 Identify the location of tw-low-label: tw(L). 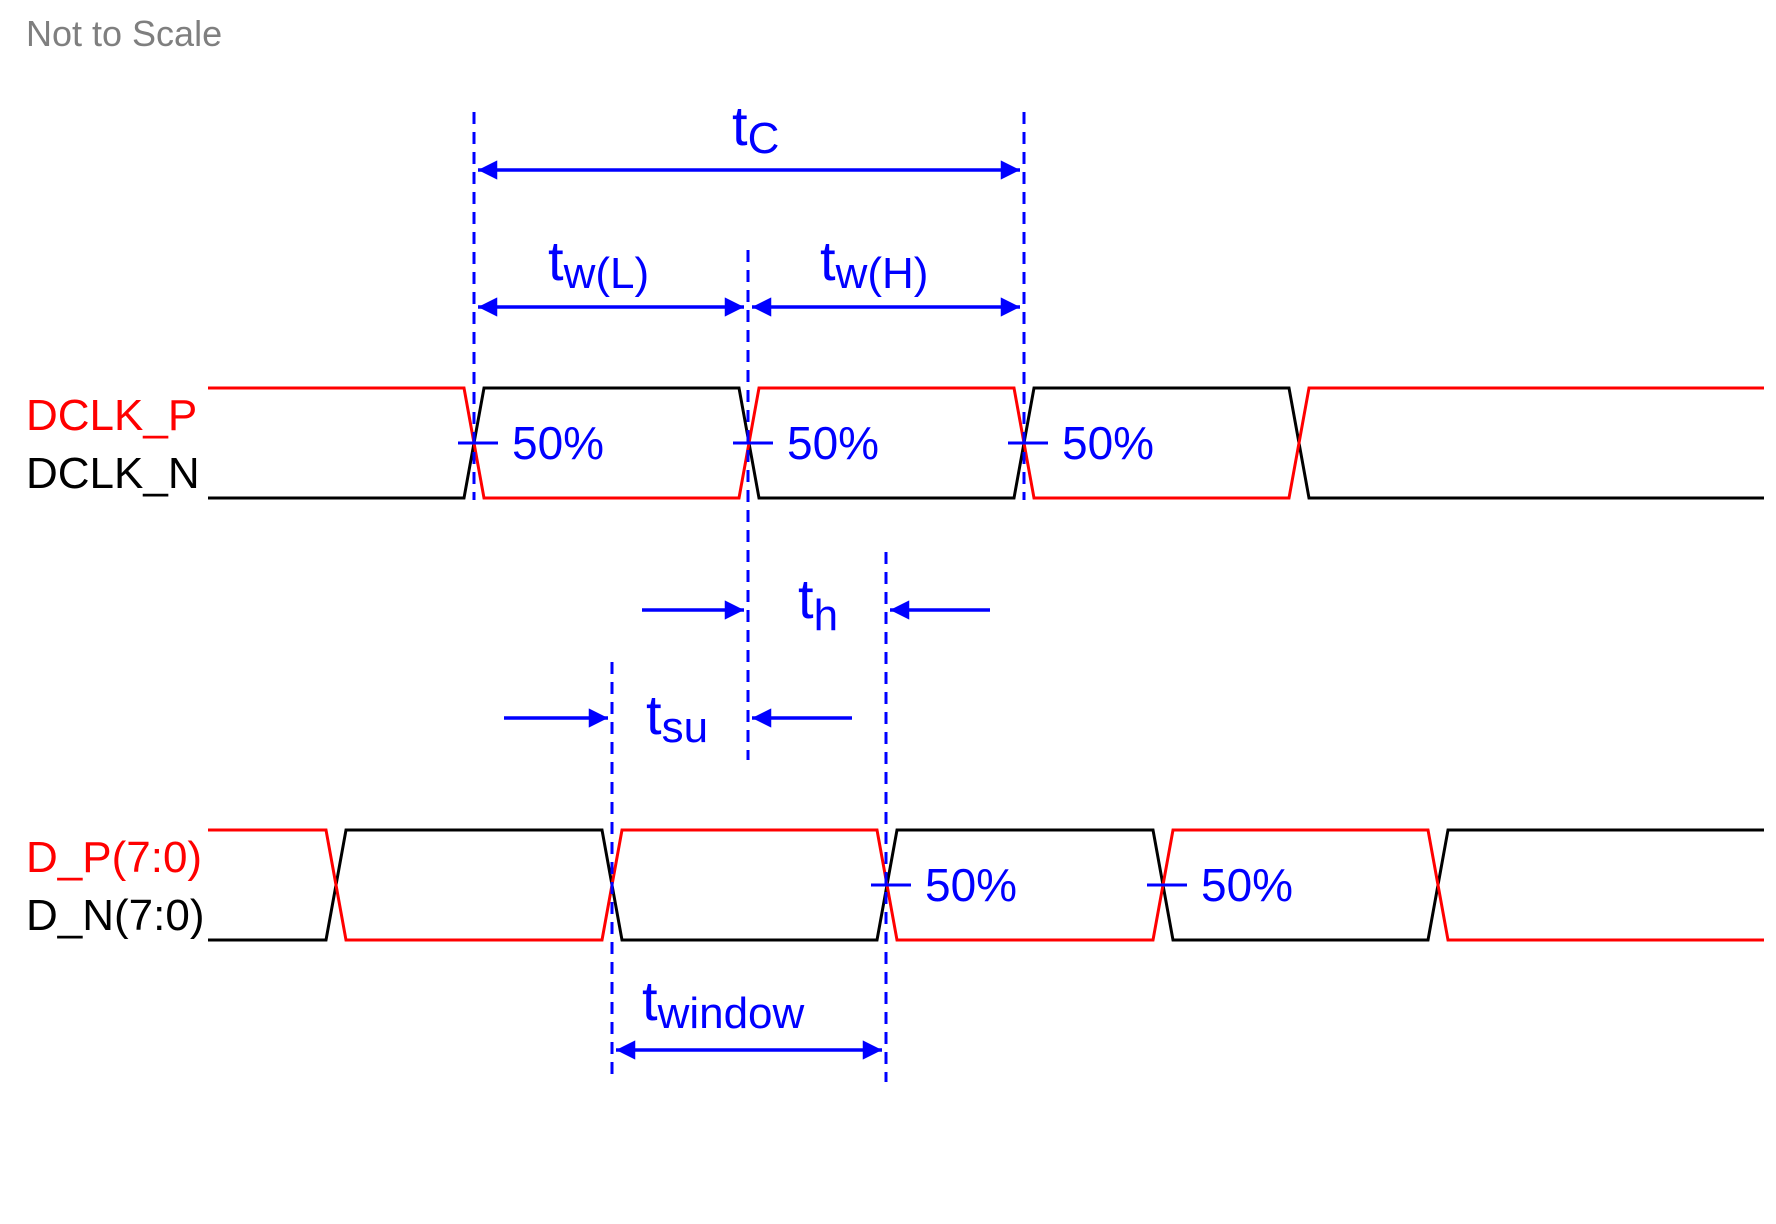
(598, 263).